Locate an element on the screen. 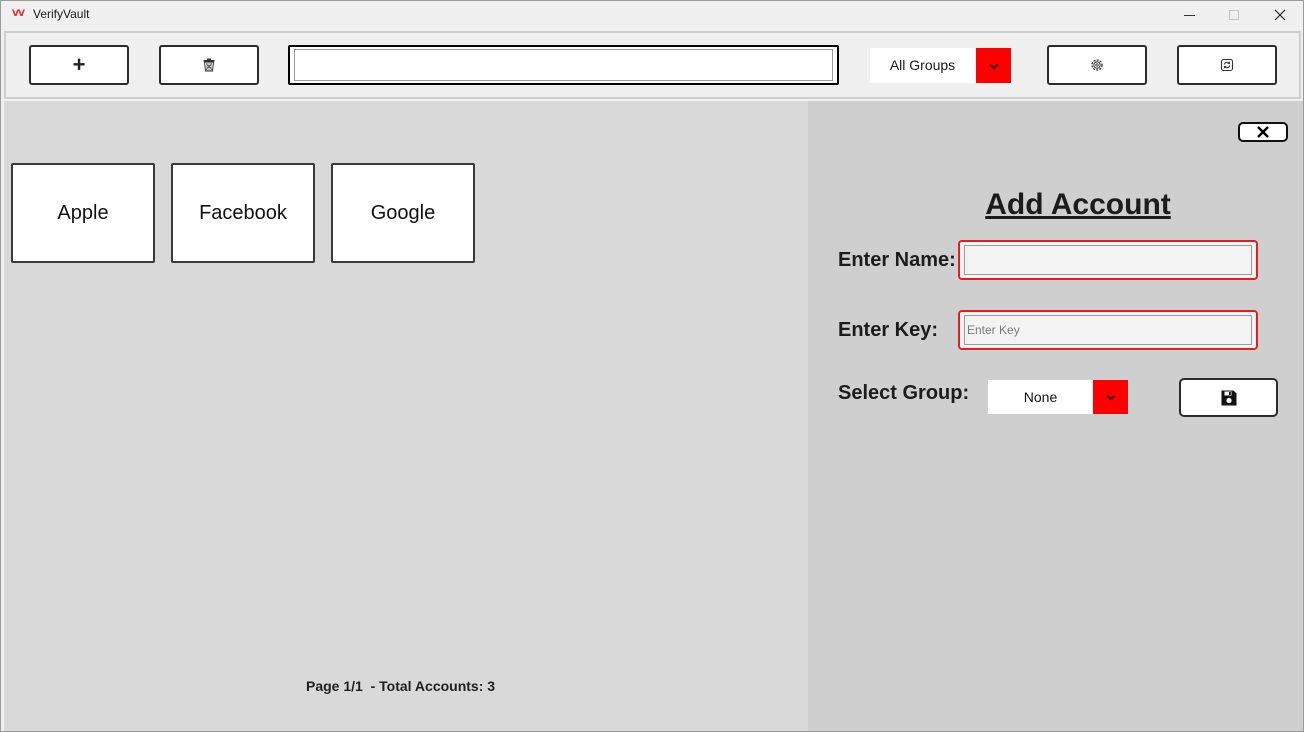 The width and height of the screenshot is (1304, 732). group-filter-value: All Groups is located at coordinates (922, 65).